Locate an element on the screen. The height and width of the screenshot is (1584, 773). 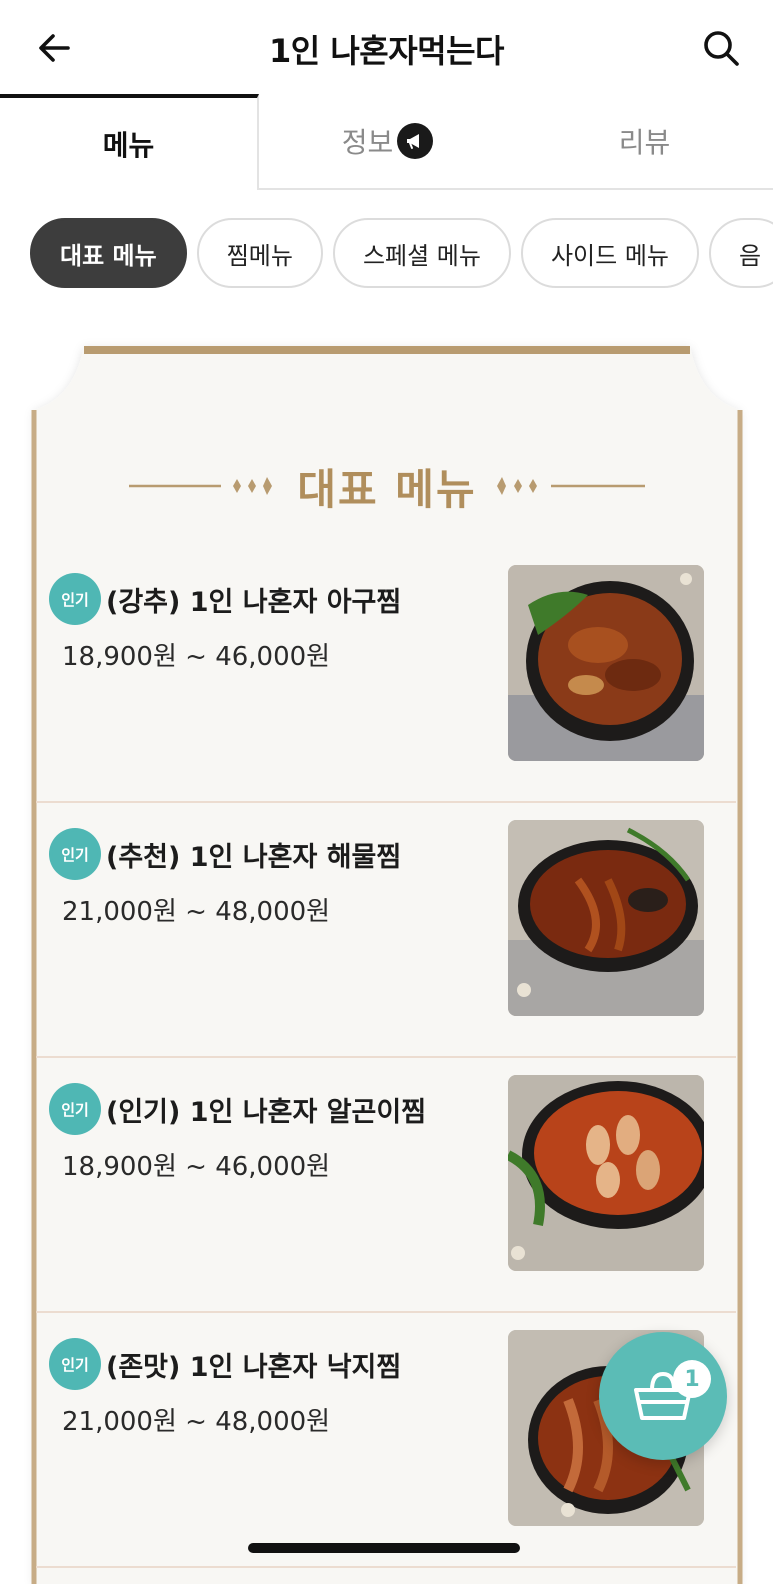
chip-side-menu: 사이드 메뉴 is located at coordinates (609, 253).